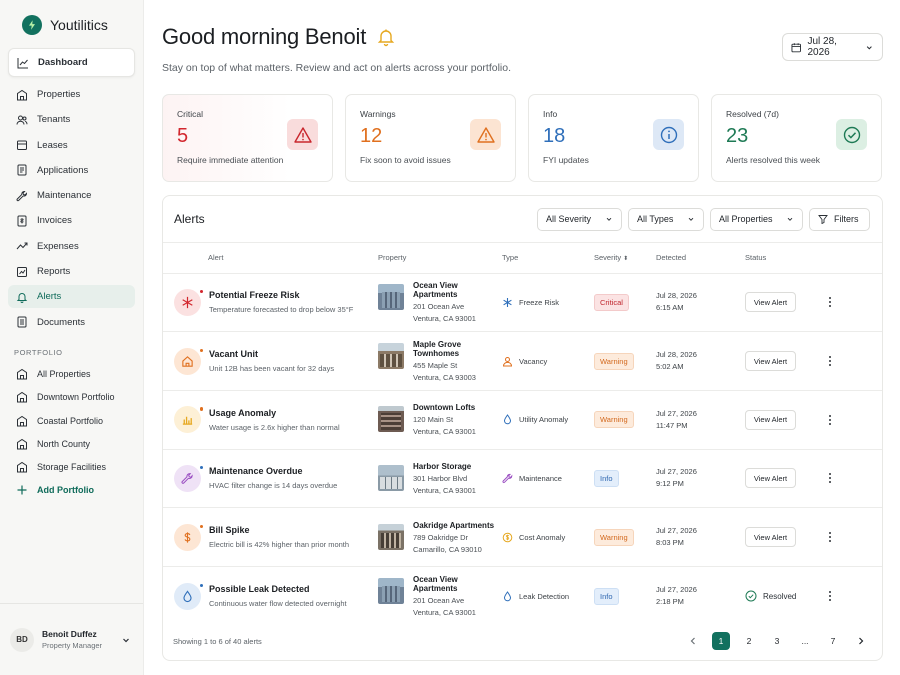 This screenshot has height=675, width=900. I want to click on nav-item-expenses: Expenses, so click(71, 246).